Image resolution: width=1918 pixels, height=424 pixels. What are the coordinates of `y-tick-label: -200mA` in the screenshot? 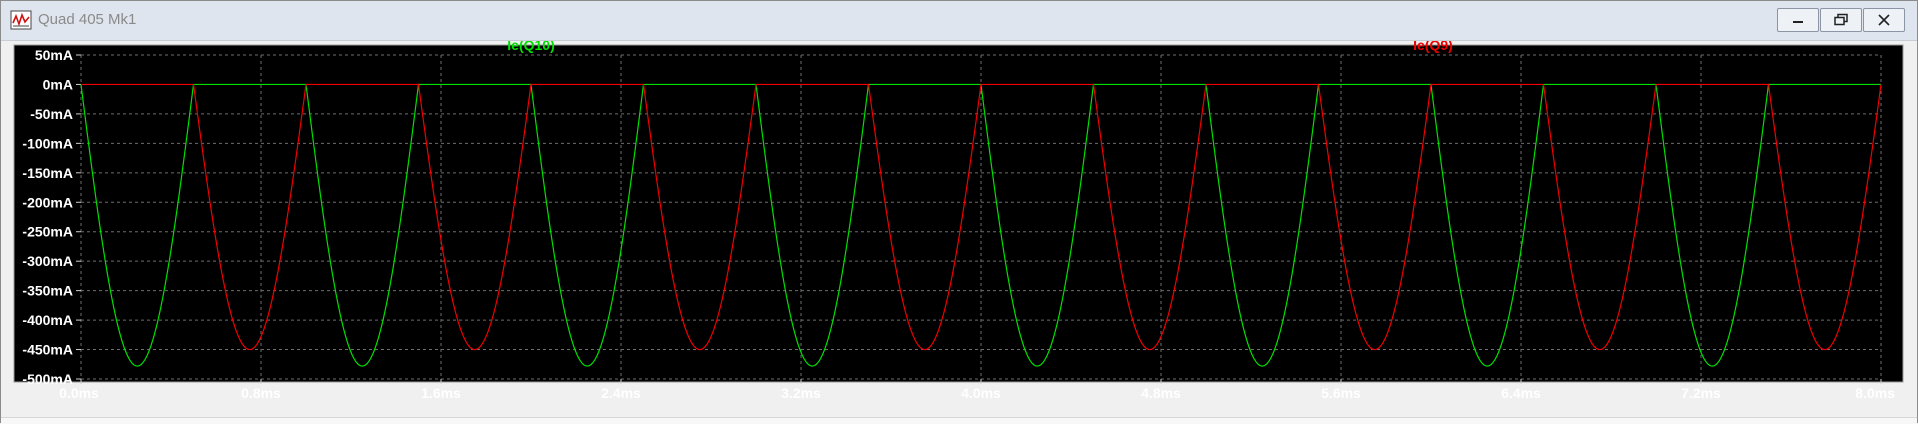 It's located at (47, 202).